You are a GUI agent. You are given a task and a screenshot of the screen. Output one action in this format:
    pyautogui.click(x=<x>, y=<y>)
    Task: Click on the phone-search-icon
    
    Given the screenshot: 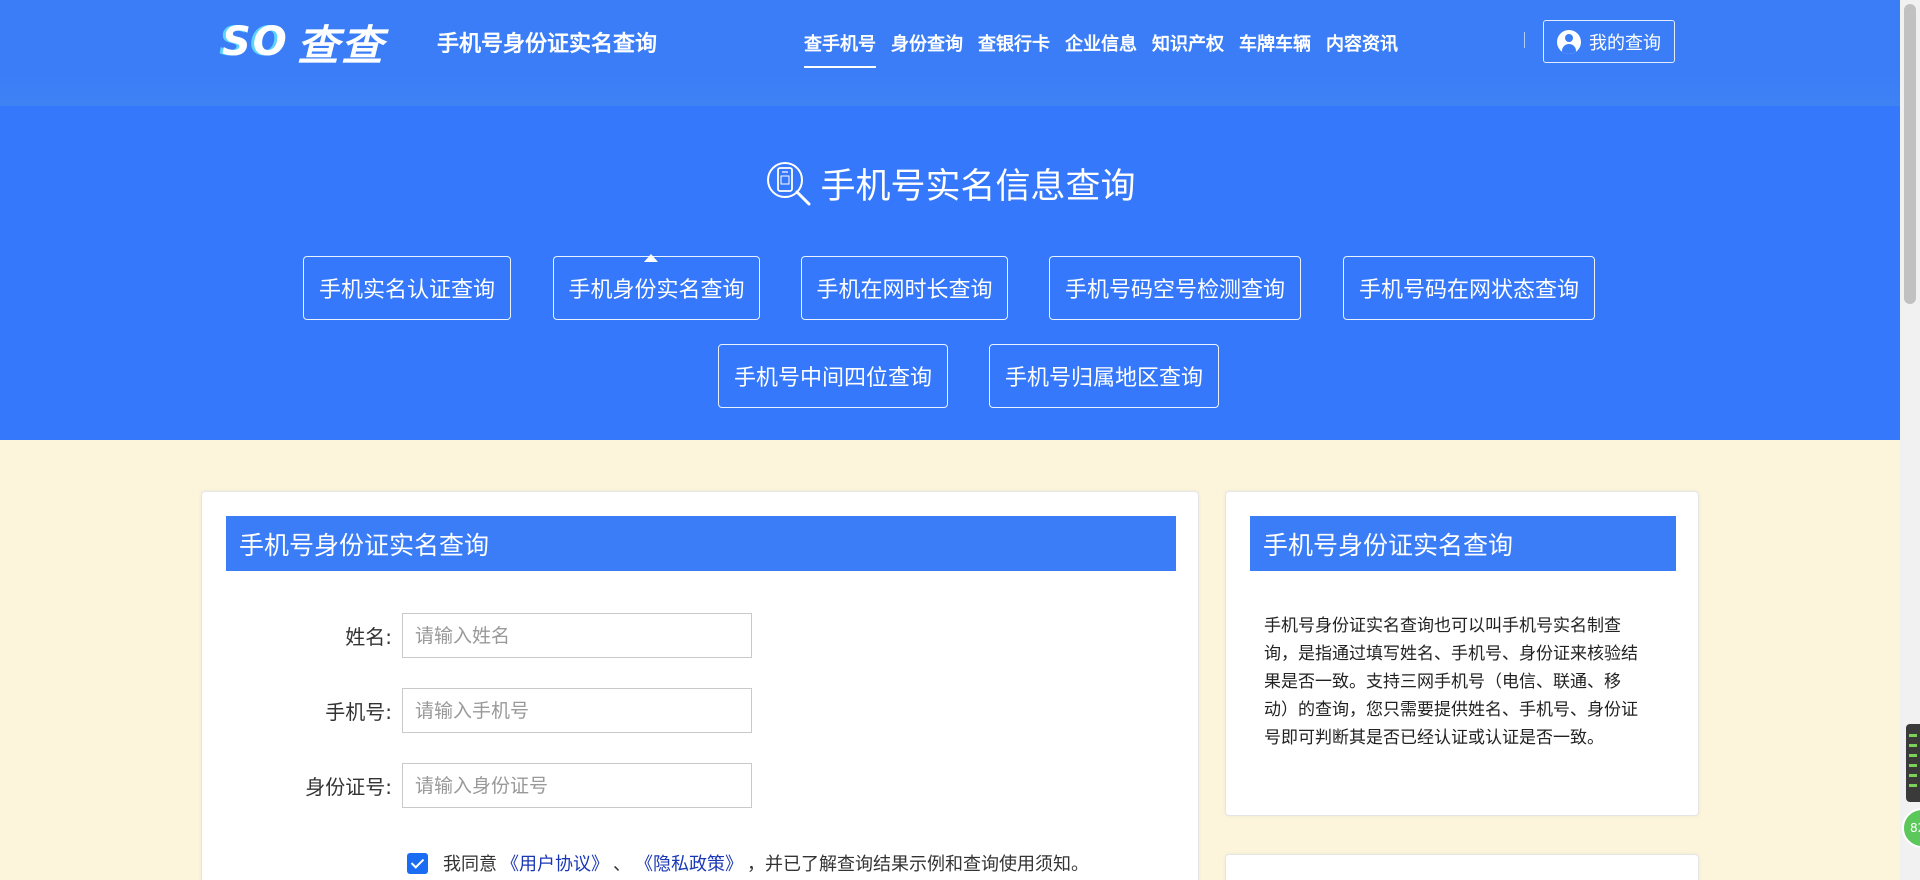 What is the action you would take?
    pyautogui.click(x=789, y=183)
    